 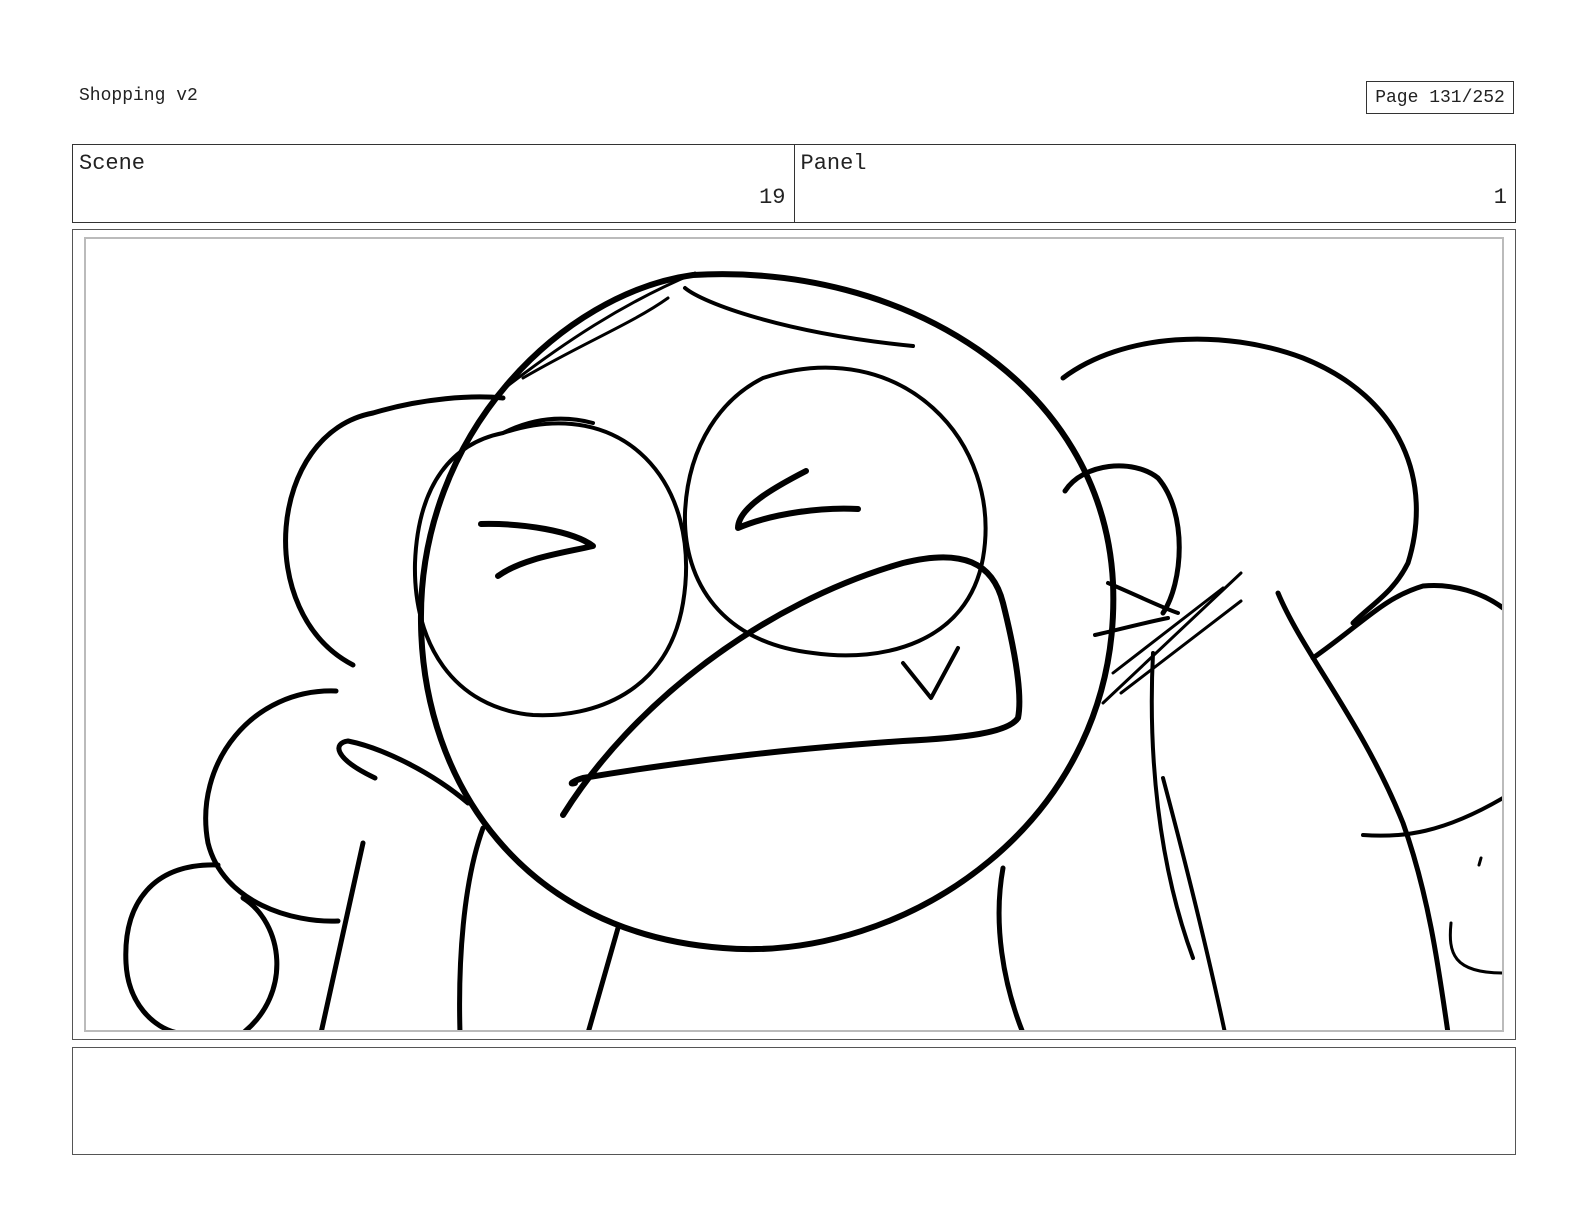 What do you see at coordinates (112, 163) in the screenshot?
I see `scene-label: Scene` at bounding box center [112, 163].